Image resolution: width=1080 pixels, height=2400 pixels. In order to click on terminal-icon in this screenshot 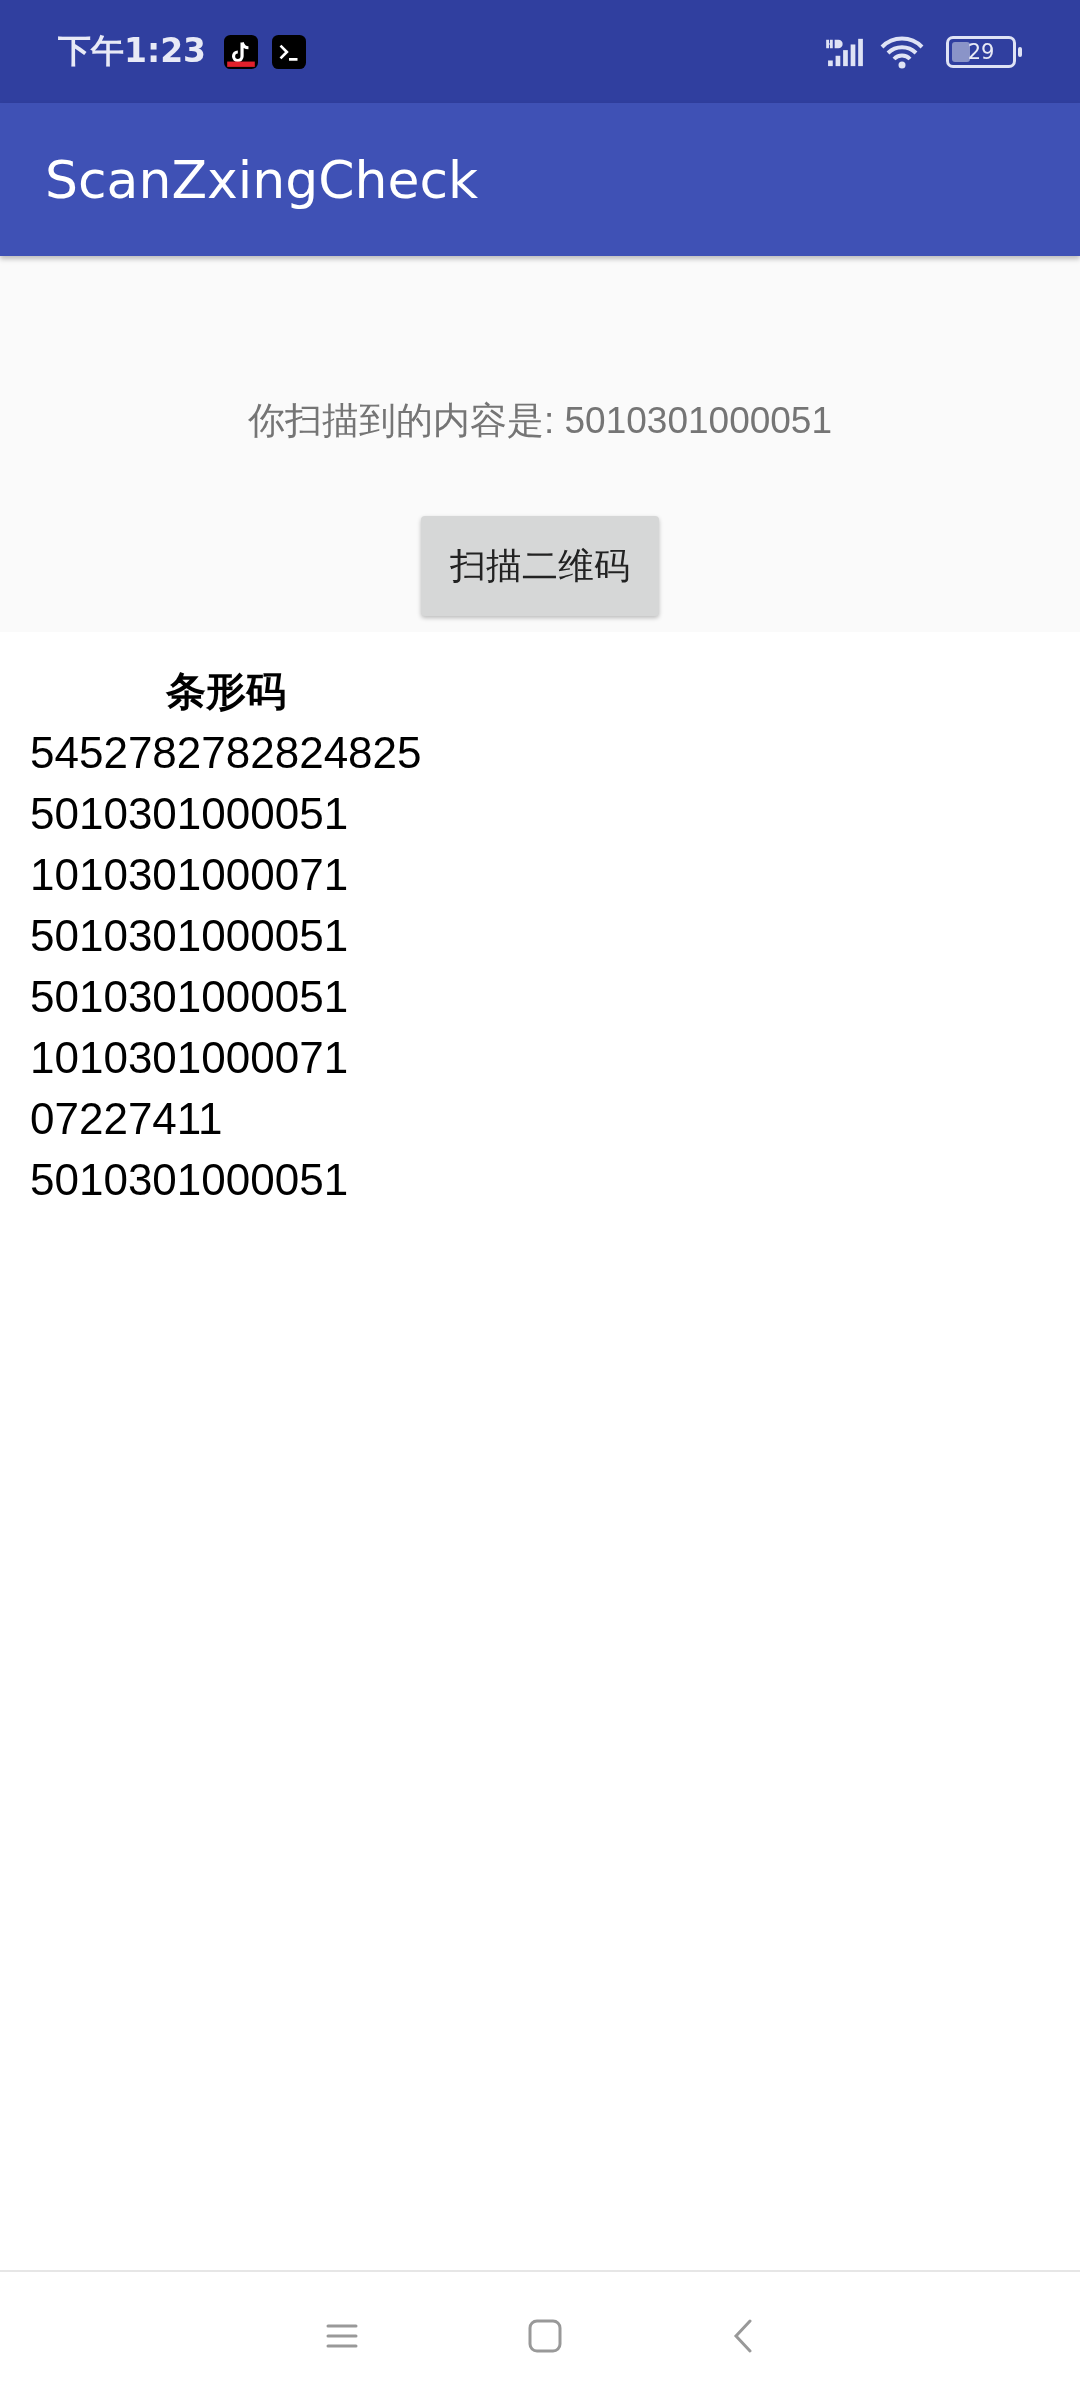, I will do `click(289, 51)`.